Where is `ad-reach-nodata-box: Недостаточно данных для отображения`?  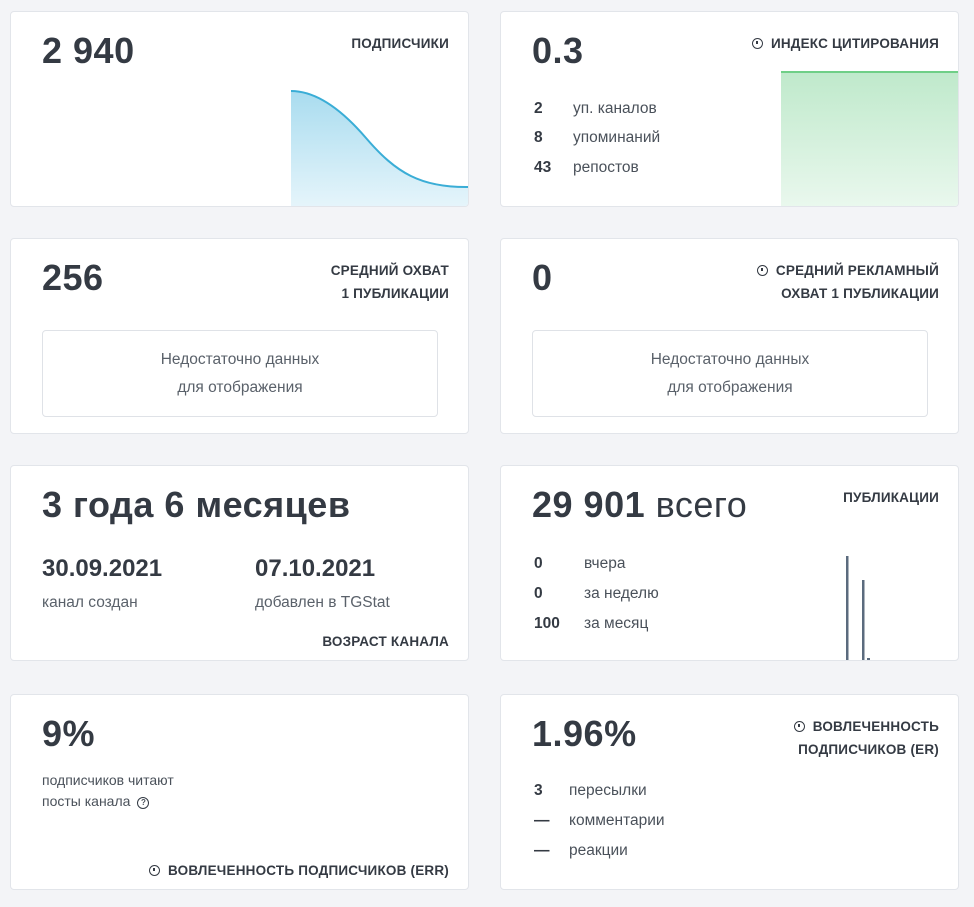
ad-reach-nodata-box: Недостаточно данных для отображения is located at coordinates (730, 373).